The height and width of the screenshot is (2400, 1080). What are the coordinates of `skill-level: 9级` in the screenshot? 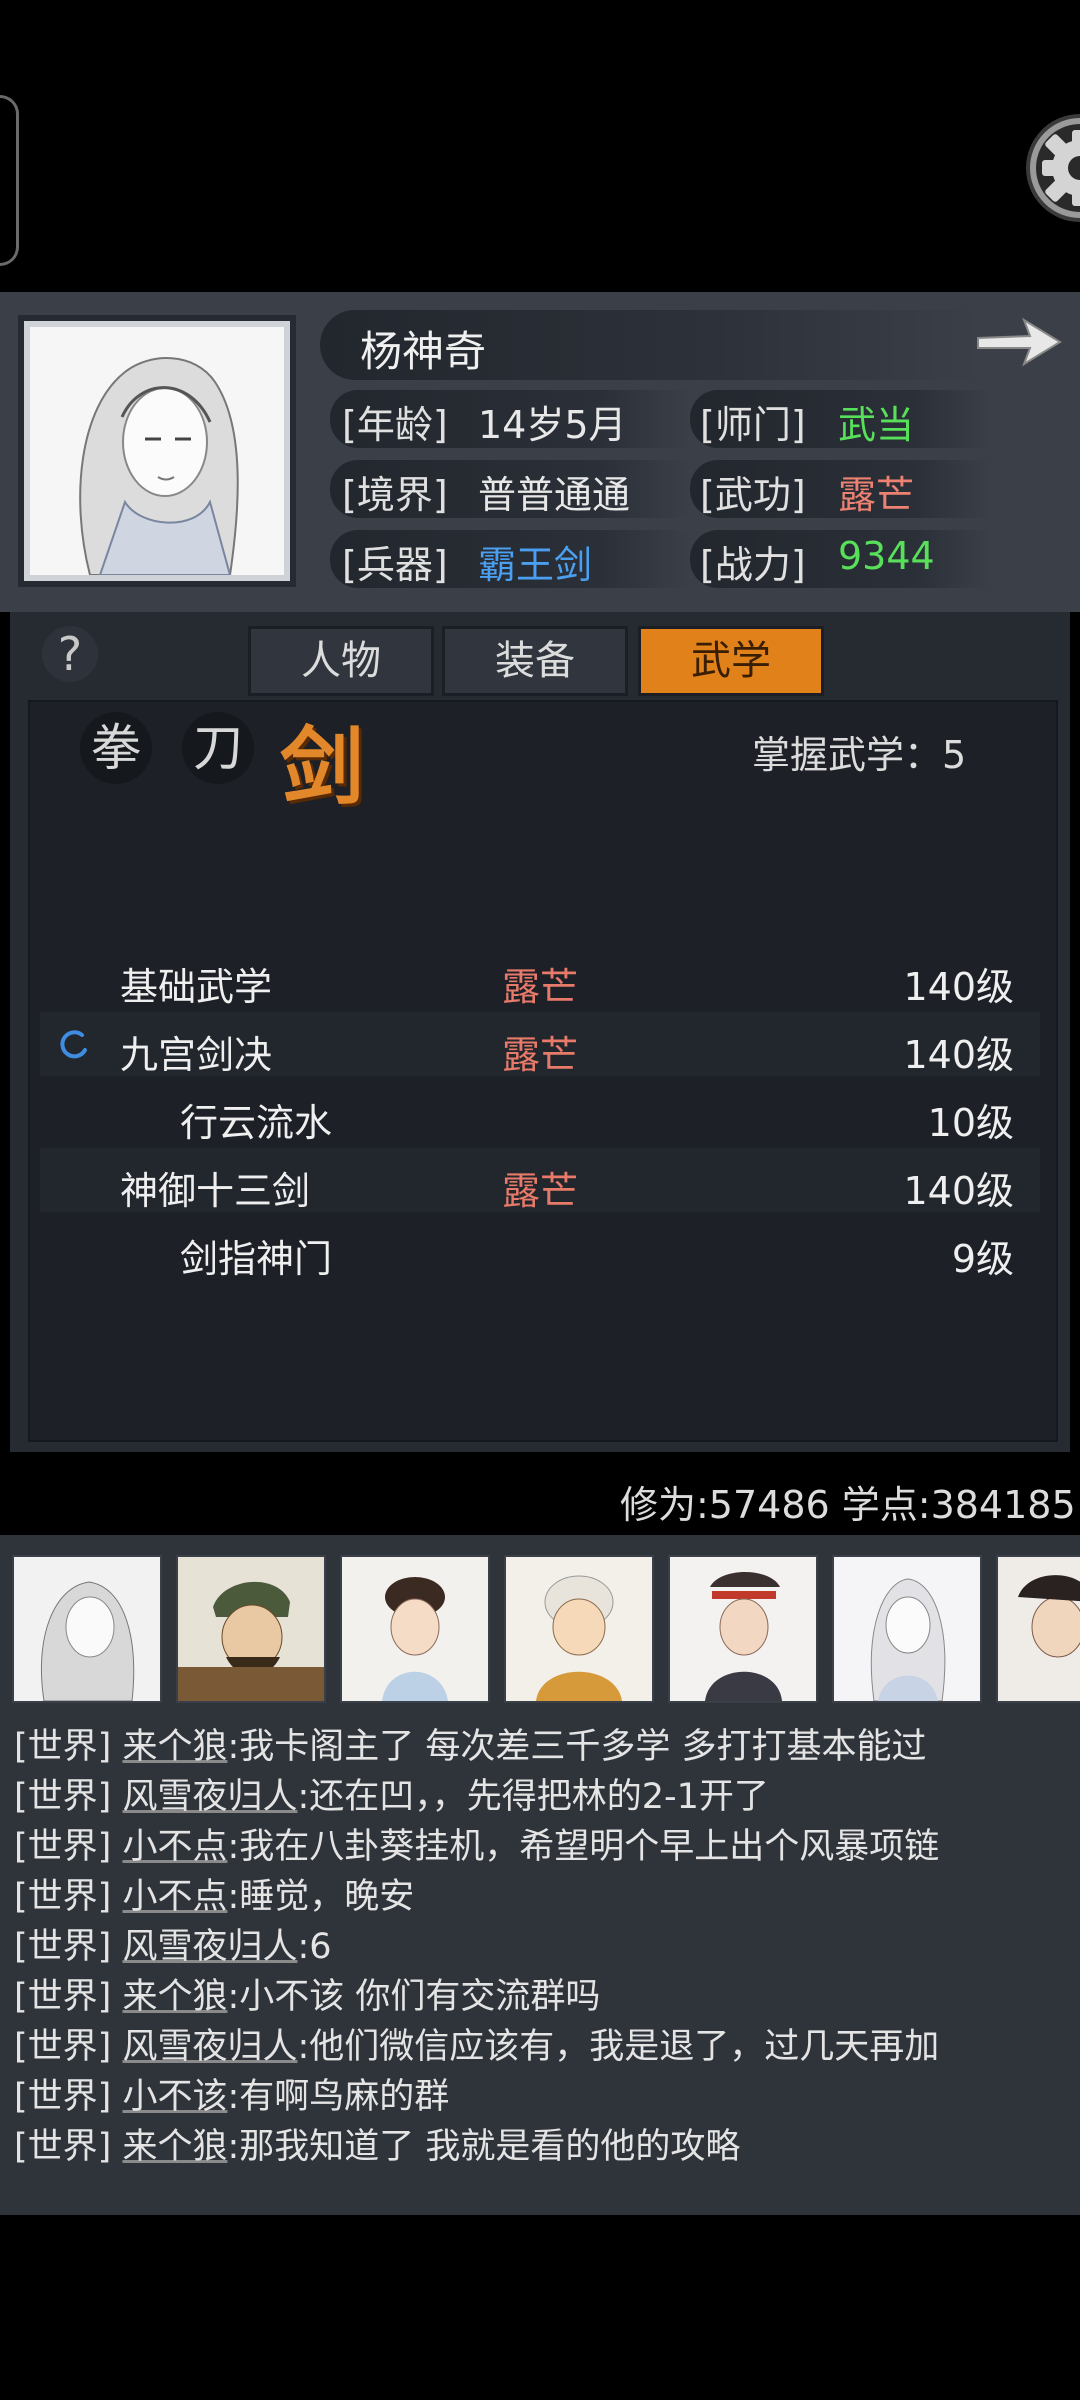 It's located at (982, 1259).